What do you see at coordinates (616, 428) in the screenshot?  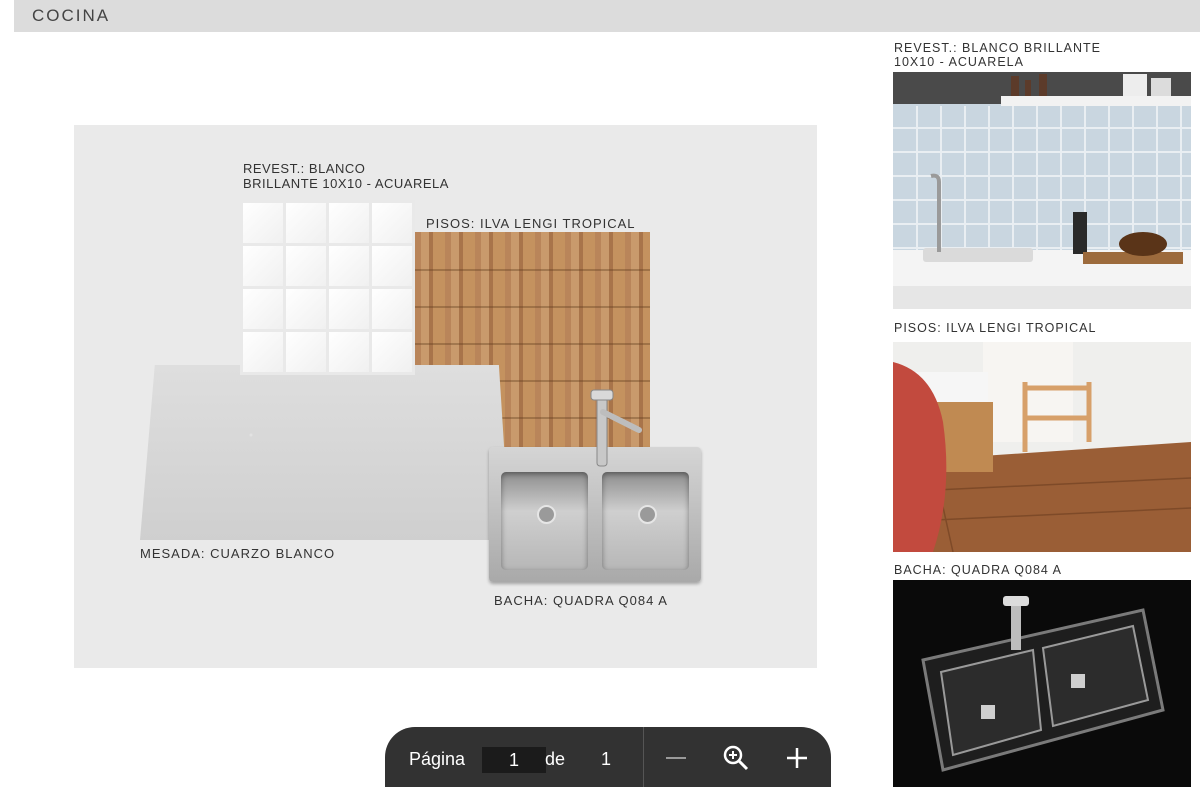 I see `faucet-icon` at bounding box center [616, 428].